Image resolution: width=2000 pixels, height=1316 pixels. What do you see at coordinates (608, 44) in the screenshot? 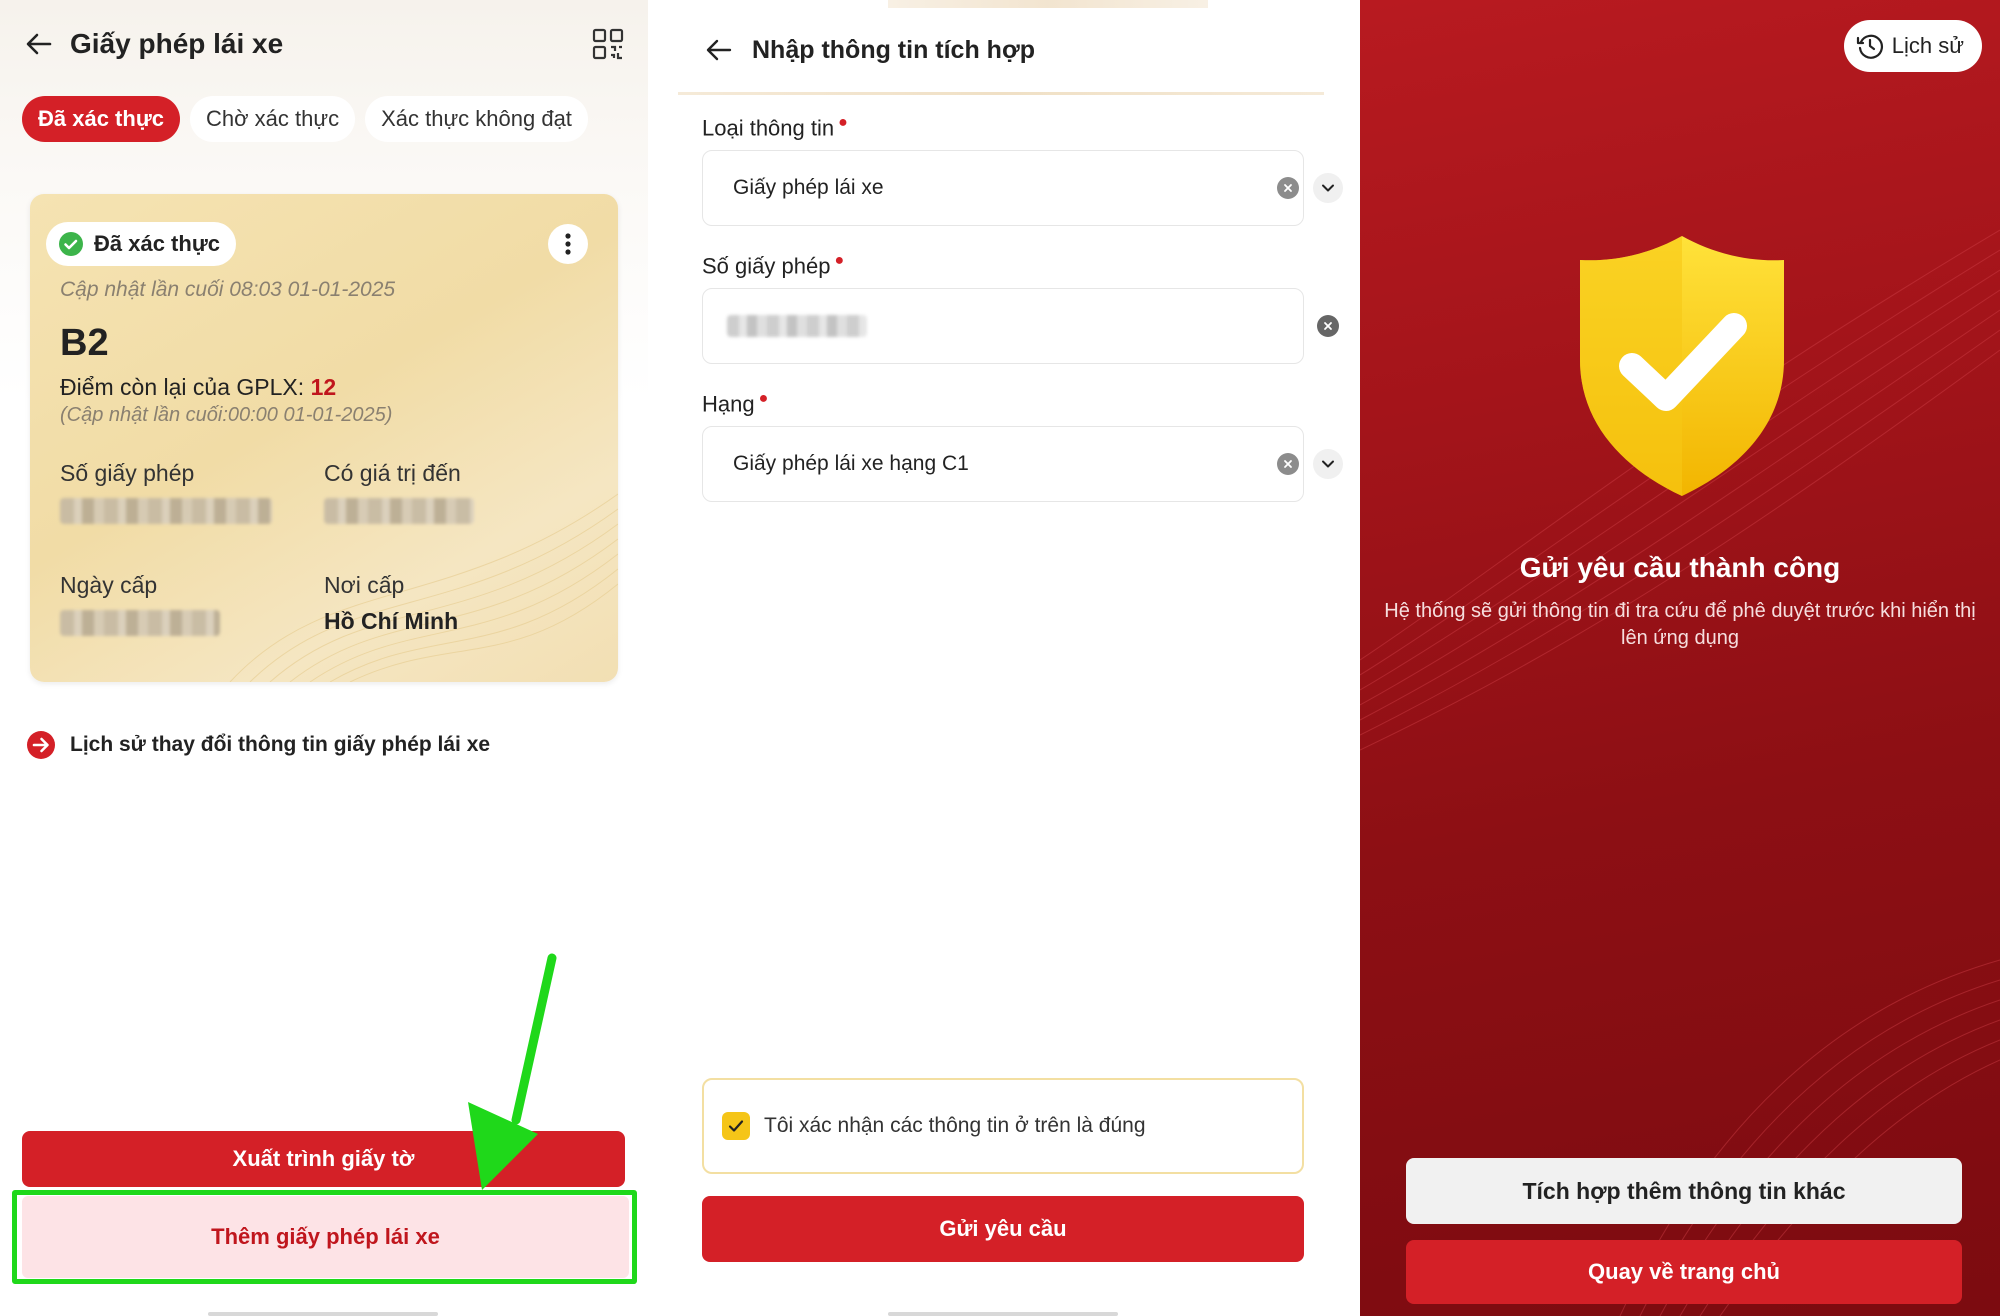
I see `qr-code-icon` at bounding box center [608, 44].